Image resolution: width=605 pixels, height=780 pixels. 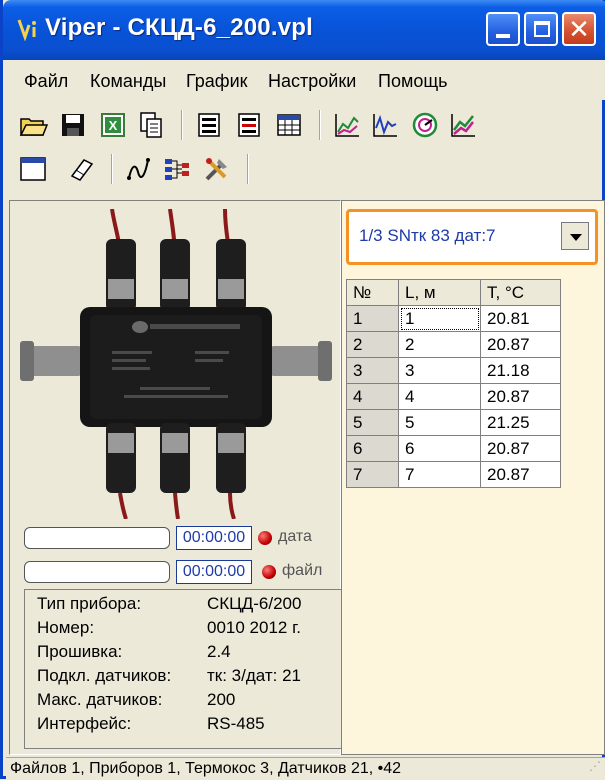 What do you see at coordinates (236, 723) in the screenshot?
I see `info-value: RS-485` at bounding box center [236, 723].